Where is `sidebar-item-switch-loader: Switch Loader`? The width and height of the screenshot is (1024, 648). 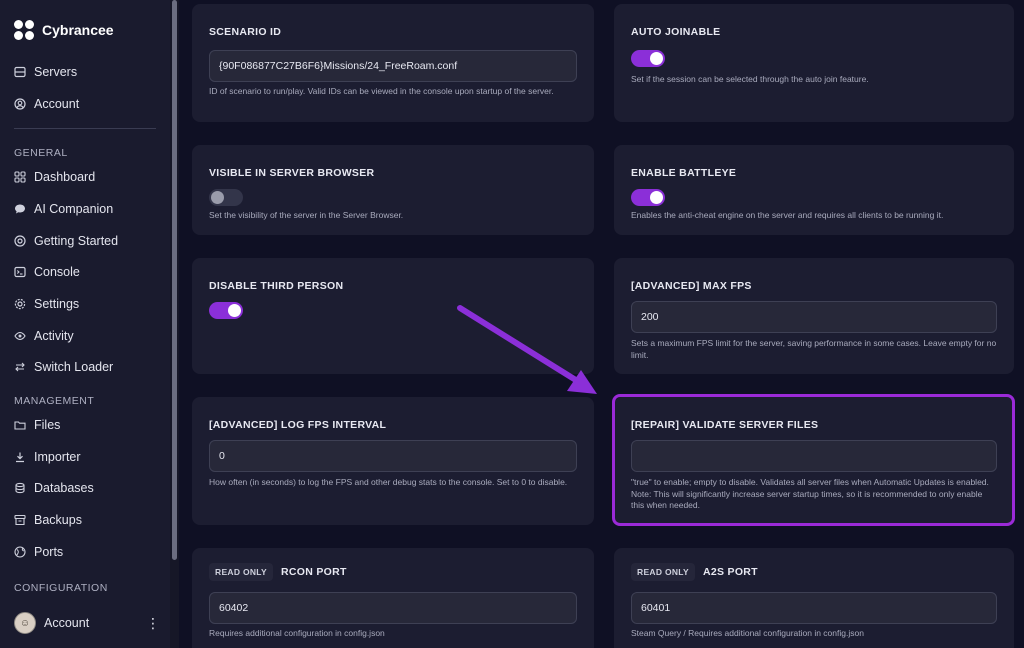
sidebar-item-switch-loader: Switch Loader is located at coordinates (85, 368).